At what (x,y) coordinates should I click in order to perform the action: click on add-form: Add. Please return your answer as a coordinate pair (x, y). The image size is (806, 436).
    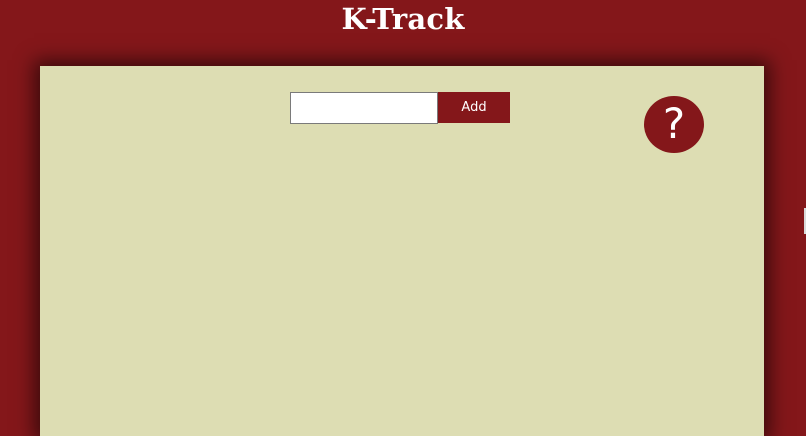
    Looking at the image, I should click on (400, 108).